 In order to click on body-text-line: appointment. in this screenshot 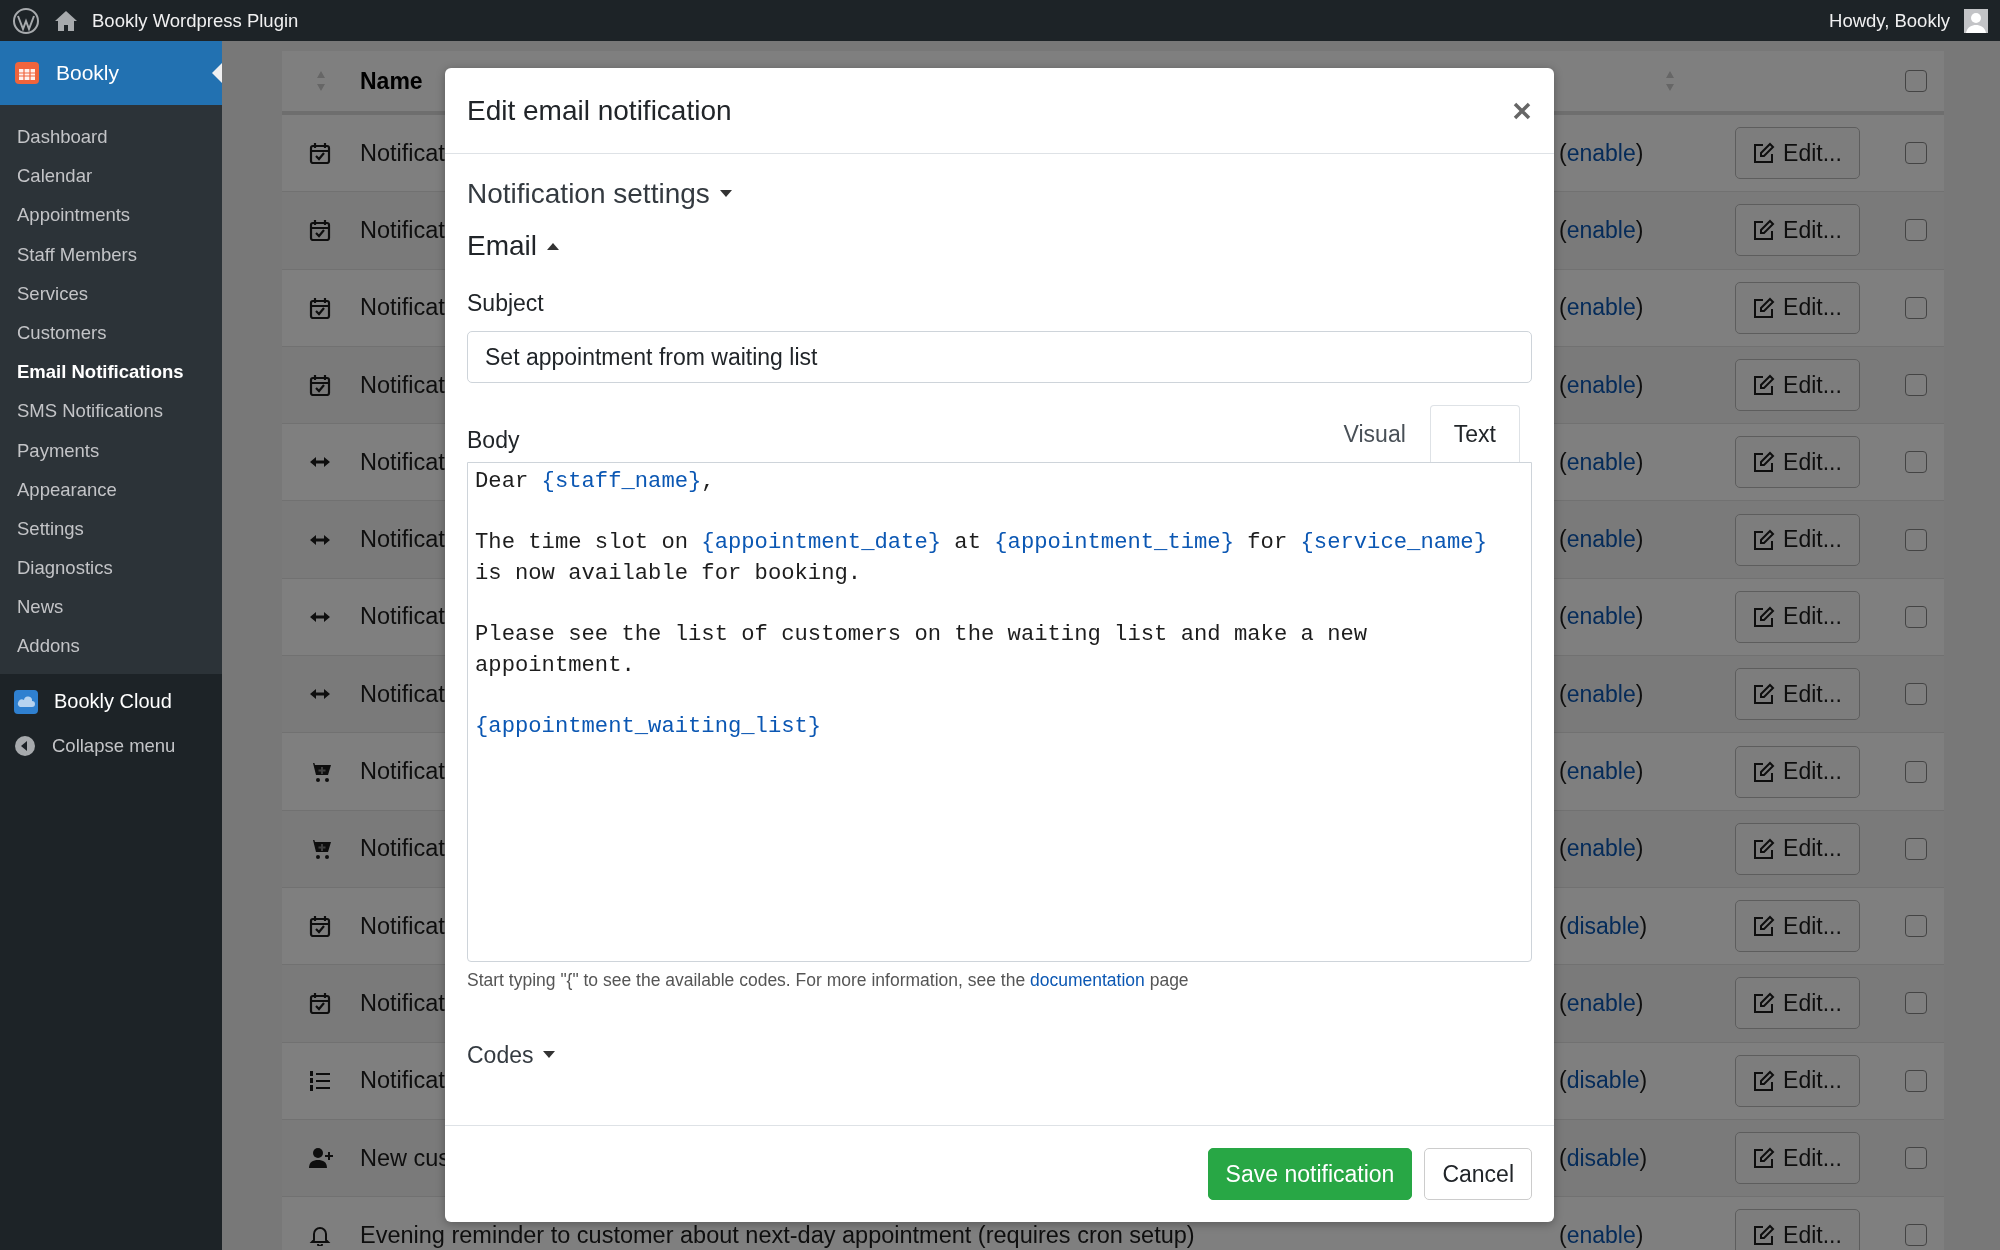, I will do `click(555, 665)`.